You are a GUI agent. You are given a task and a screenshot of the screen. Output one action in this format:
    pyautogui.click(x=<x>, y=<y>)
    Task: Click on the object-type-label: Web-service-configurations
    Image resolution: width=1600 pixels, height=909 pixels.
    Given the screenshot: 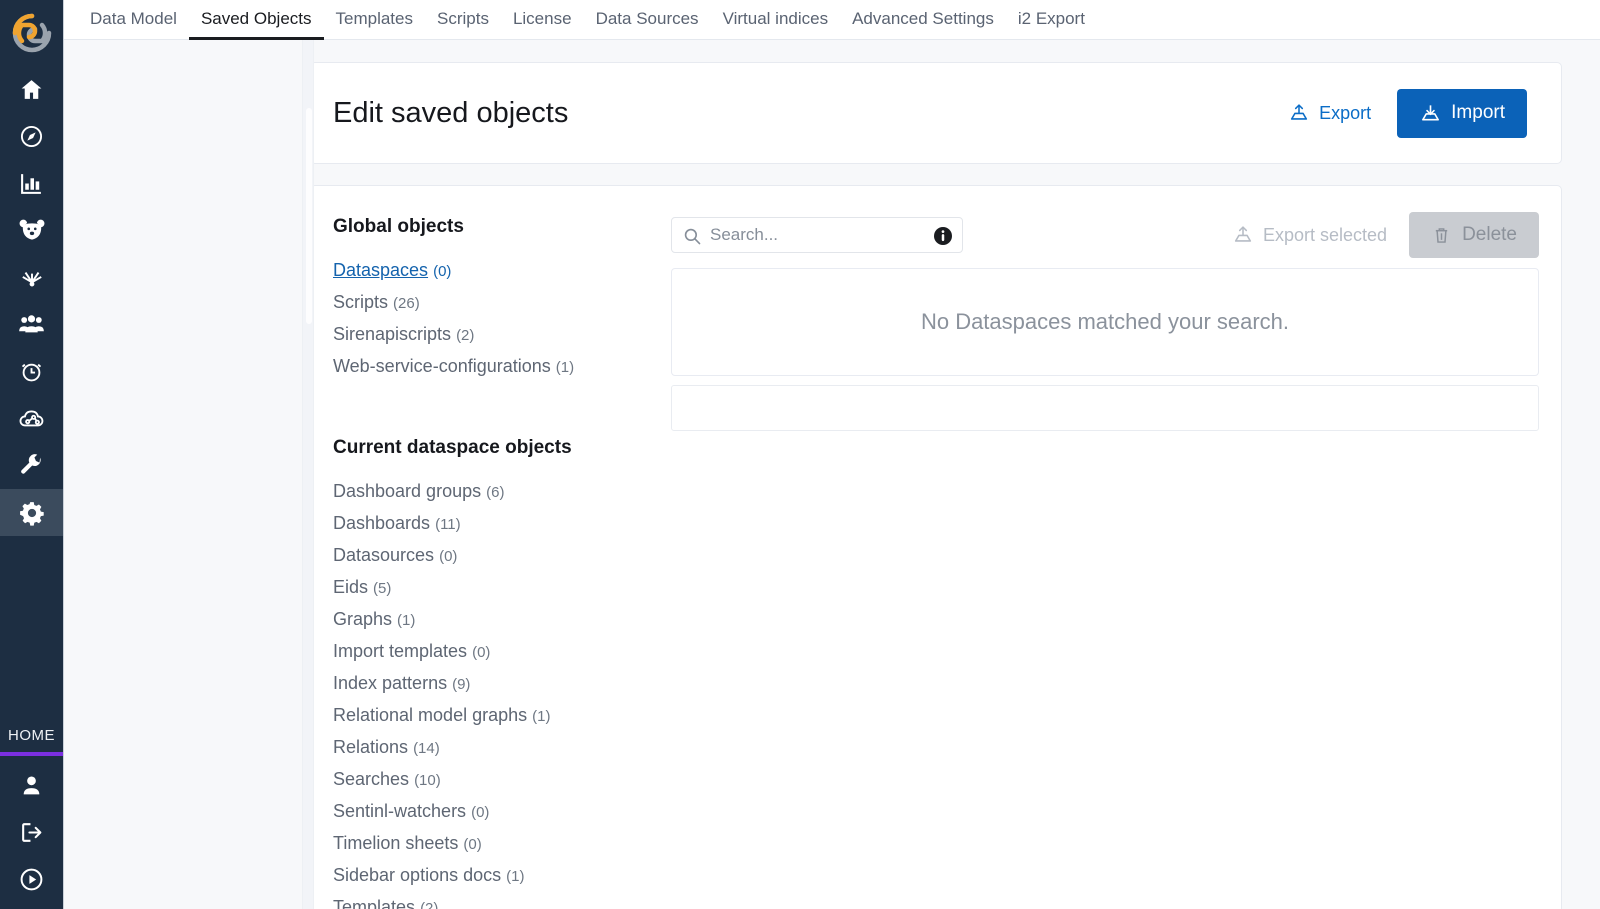 What is the action you would take?
    pyautogui.click(x=442, y=366)
    